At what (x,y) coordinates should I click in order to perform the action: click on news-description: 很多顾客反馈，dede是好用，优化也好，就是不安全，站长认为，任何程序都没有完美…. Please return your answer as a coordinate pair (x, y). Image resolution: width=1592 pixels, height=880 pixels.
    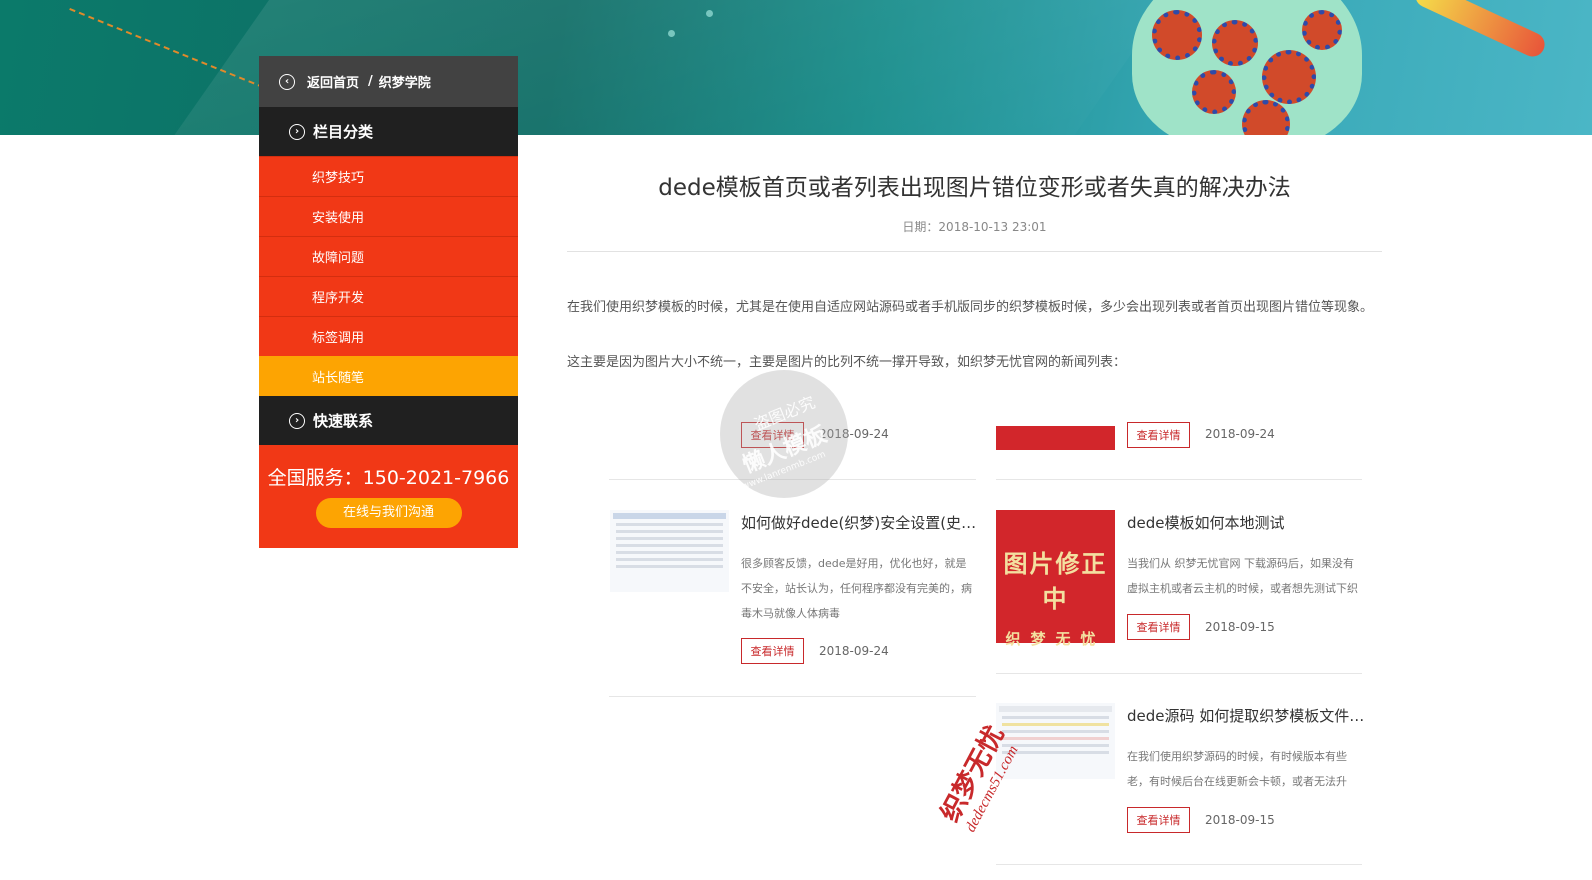
    Looking at the image, I should click on (856, 588).